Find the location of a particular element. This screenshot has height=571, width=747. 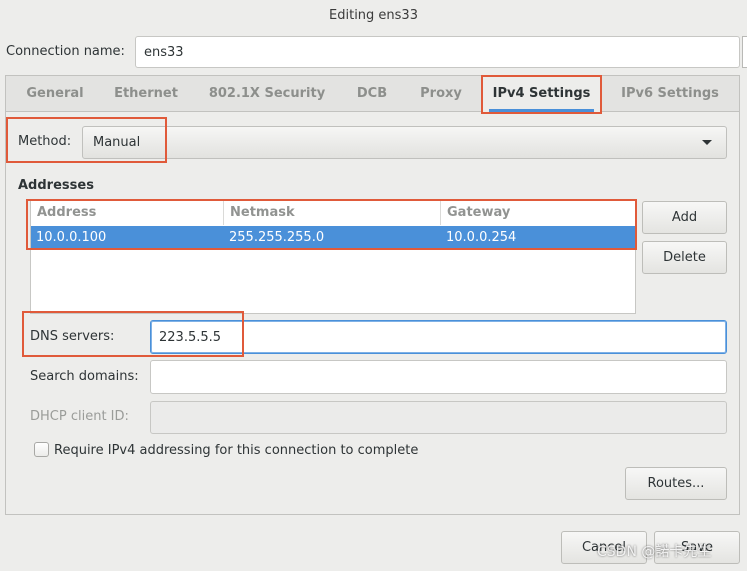

tab-general: General is located at coordinates (55, 94).